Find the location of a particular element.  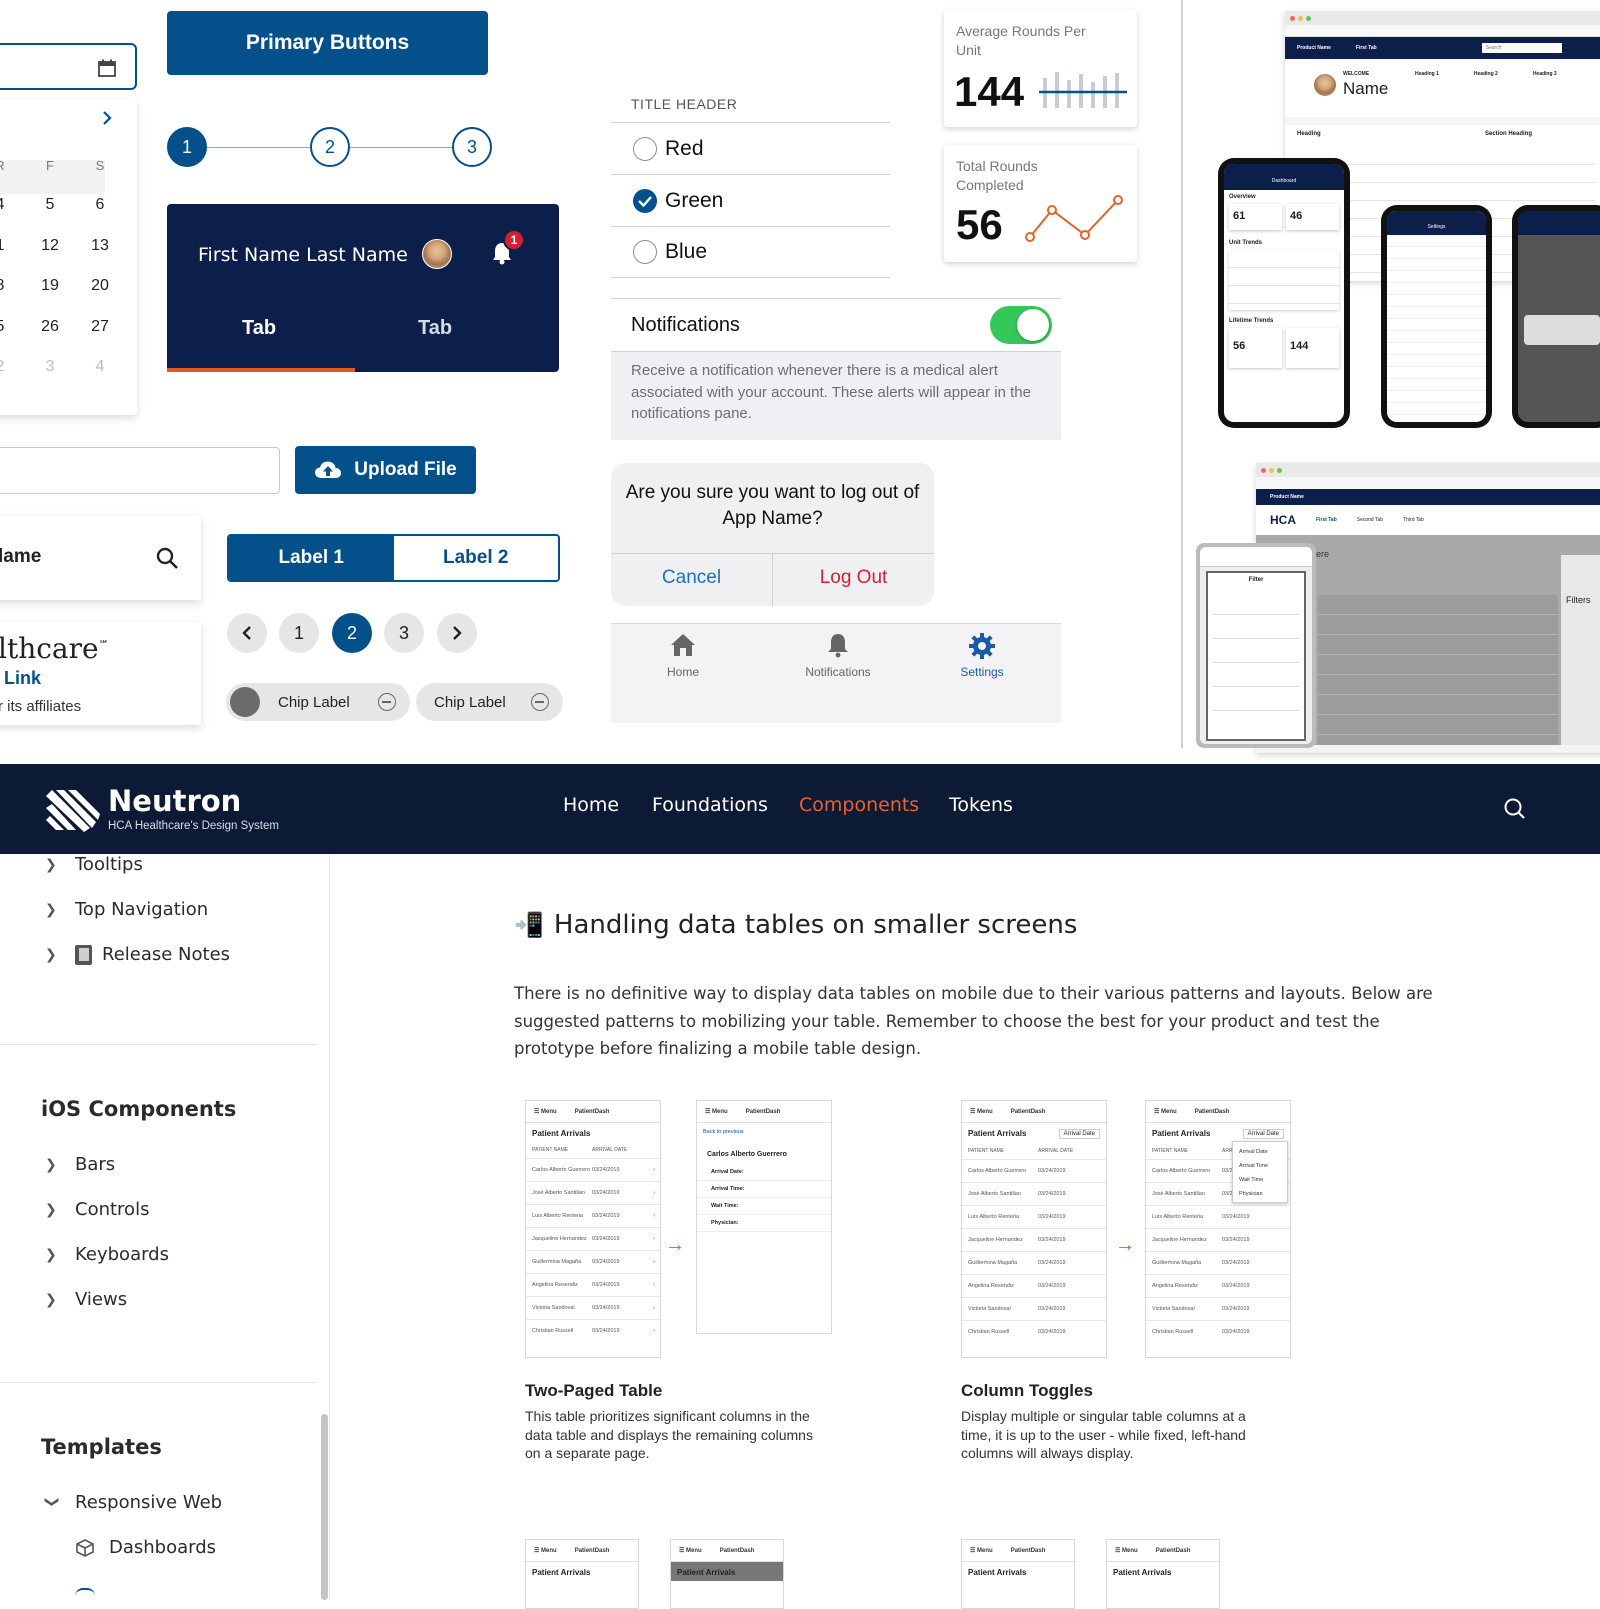

stepper-step-3: 3 is located at coordinates (472, 147).